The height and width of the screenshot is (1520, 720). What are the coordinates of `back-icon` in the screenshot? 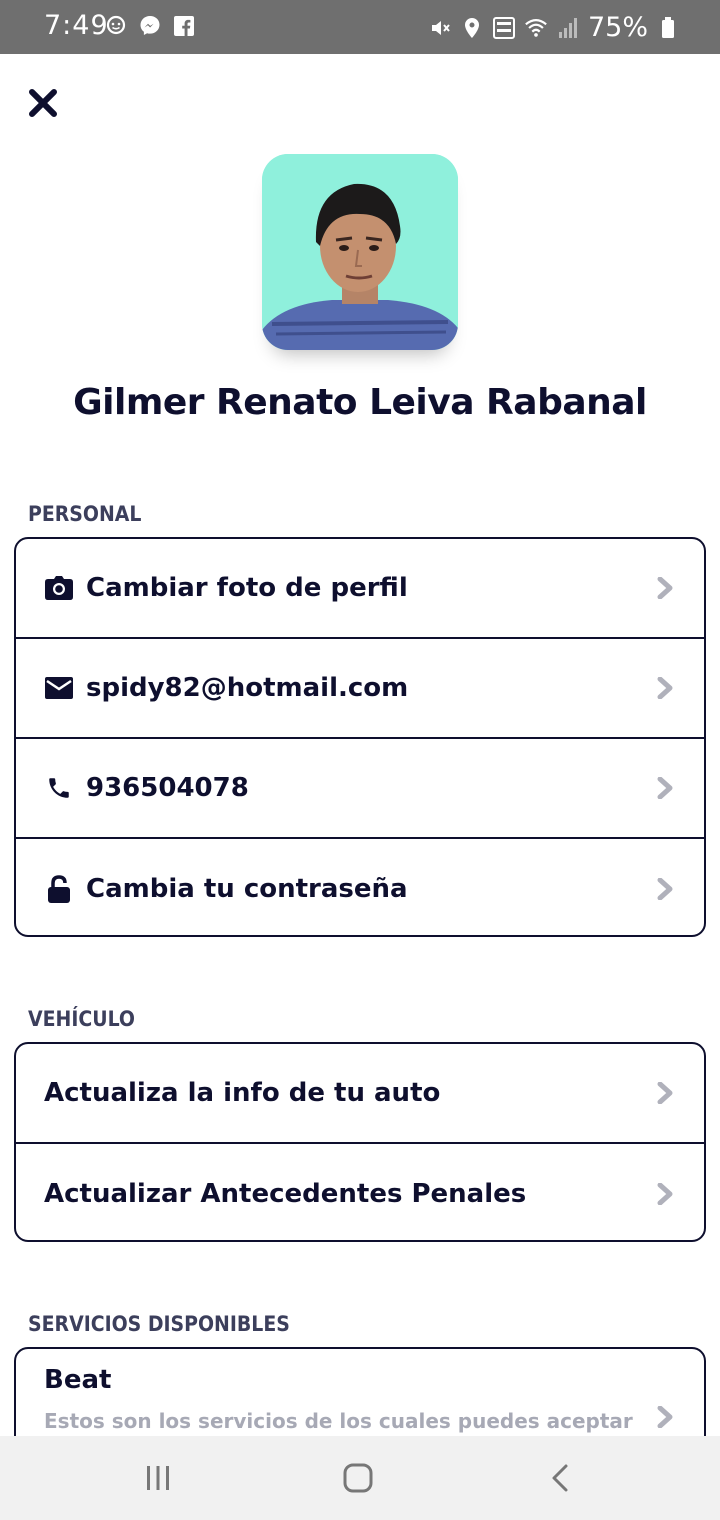 It's located at (560, 1478).